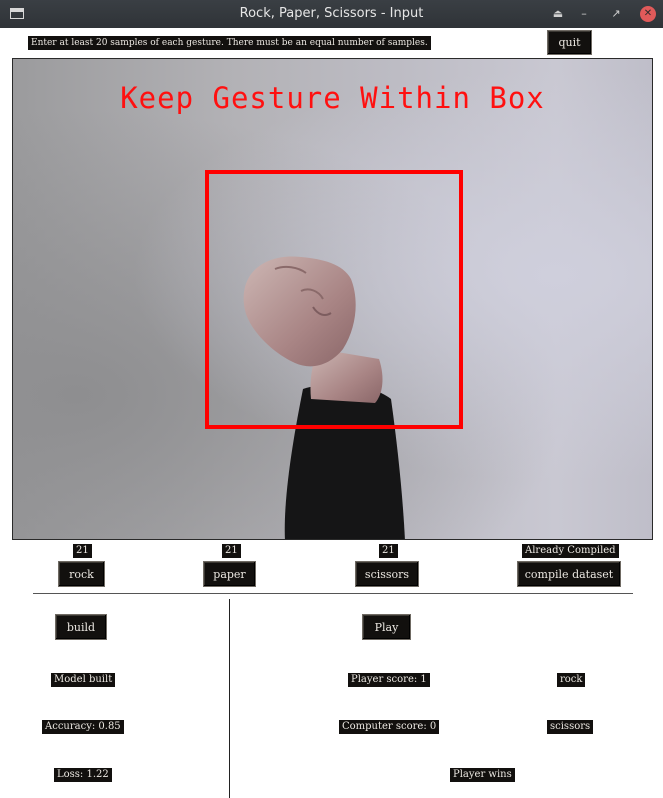  Describe the element at coordinates (389, 727) in the screenshot. I see `computer-score: Computer score: 0` at that location.